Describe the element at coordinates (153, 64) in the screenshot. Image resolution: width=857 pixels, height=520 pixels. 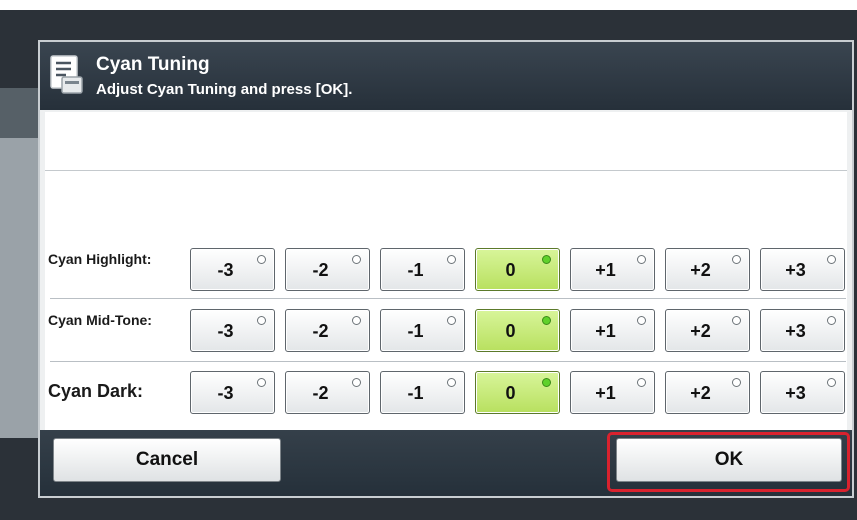
I see `dialog-title: Cyan Tuning` at that location.